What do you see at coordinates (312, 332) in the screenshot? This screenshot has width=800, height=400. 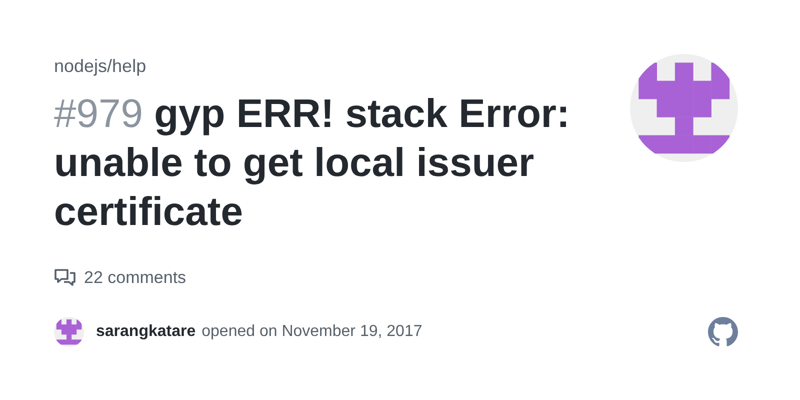 I see `opened-date: opened on November 19, 2017` at bounding box center [312, 332].